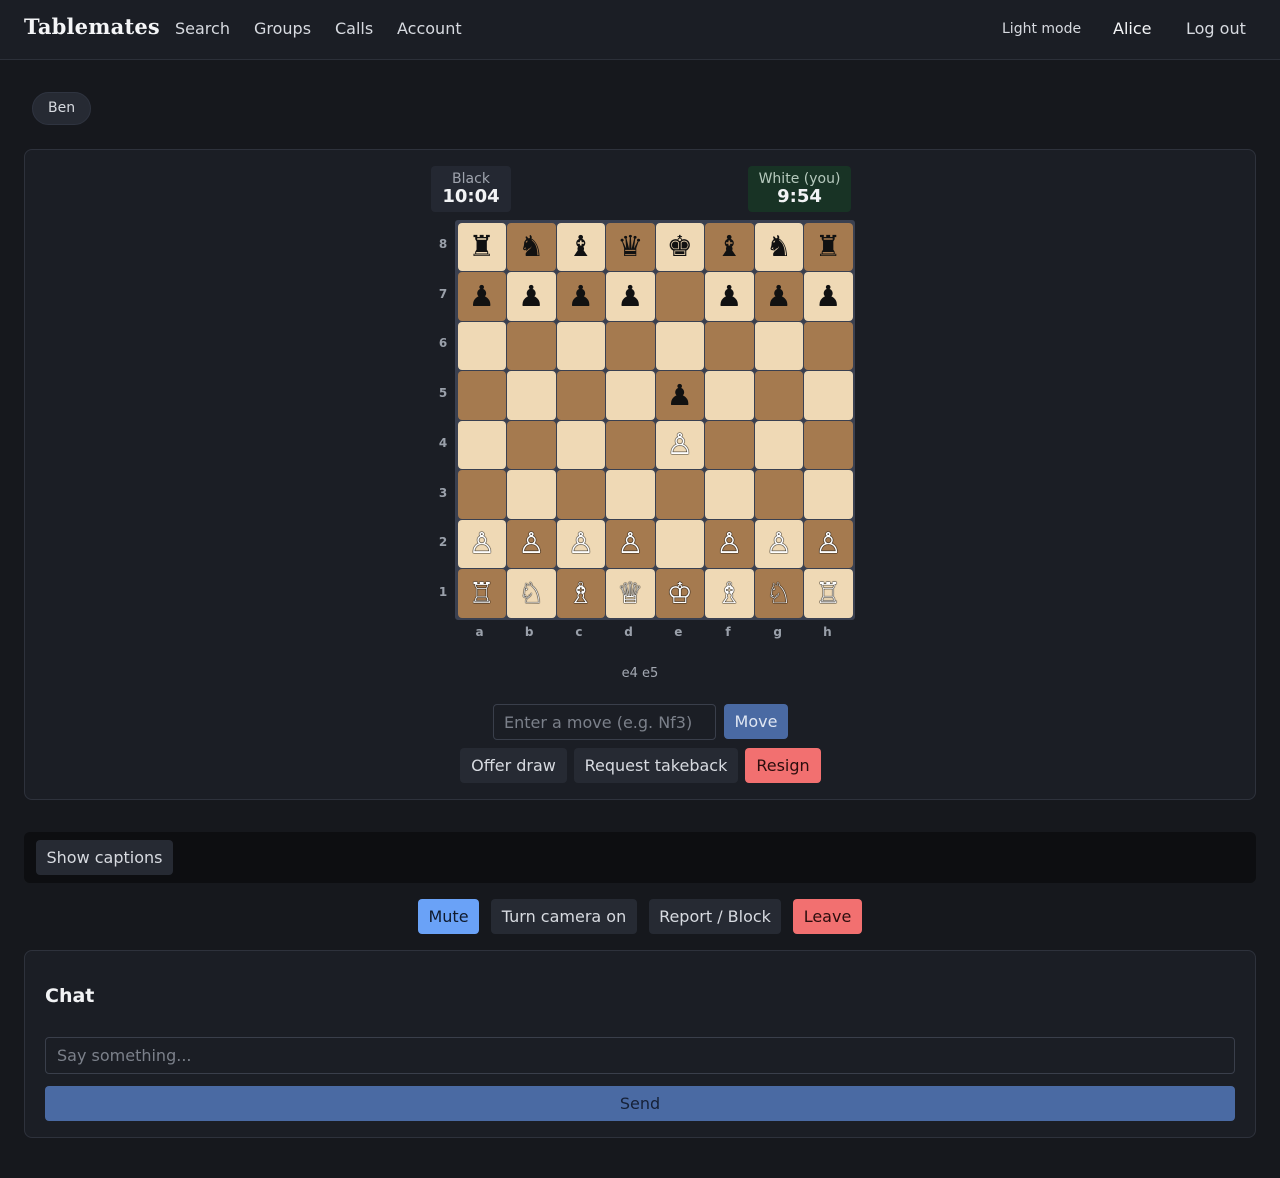 Image resolution: width=1280 pixels, height=1178 pixels. Describe the element at coordinates (679, 345) in the screenshot. I see `square-e6` at that location.